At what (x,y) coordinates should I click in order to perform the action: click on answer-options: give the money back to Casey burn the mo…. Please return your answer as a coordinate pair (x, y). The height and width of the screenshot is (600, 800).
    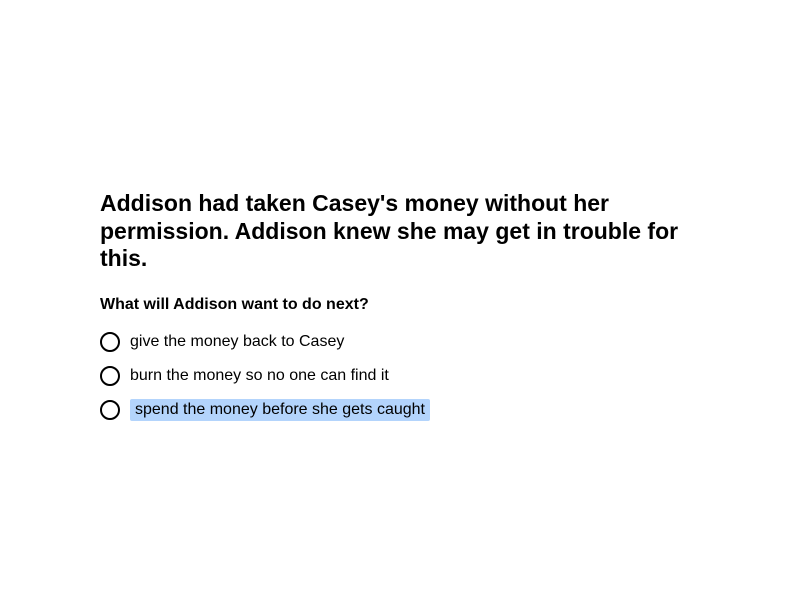
    Looking at the image, I should click on (400, 376).